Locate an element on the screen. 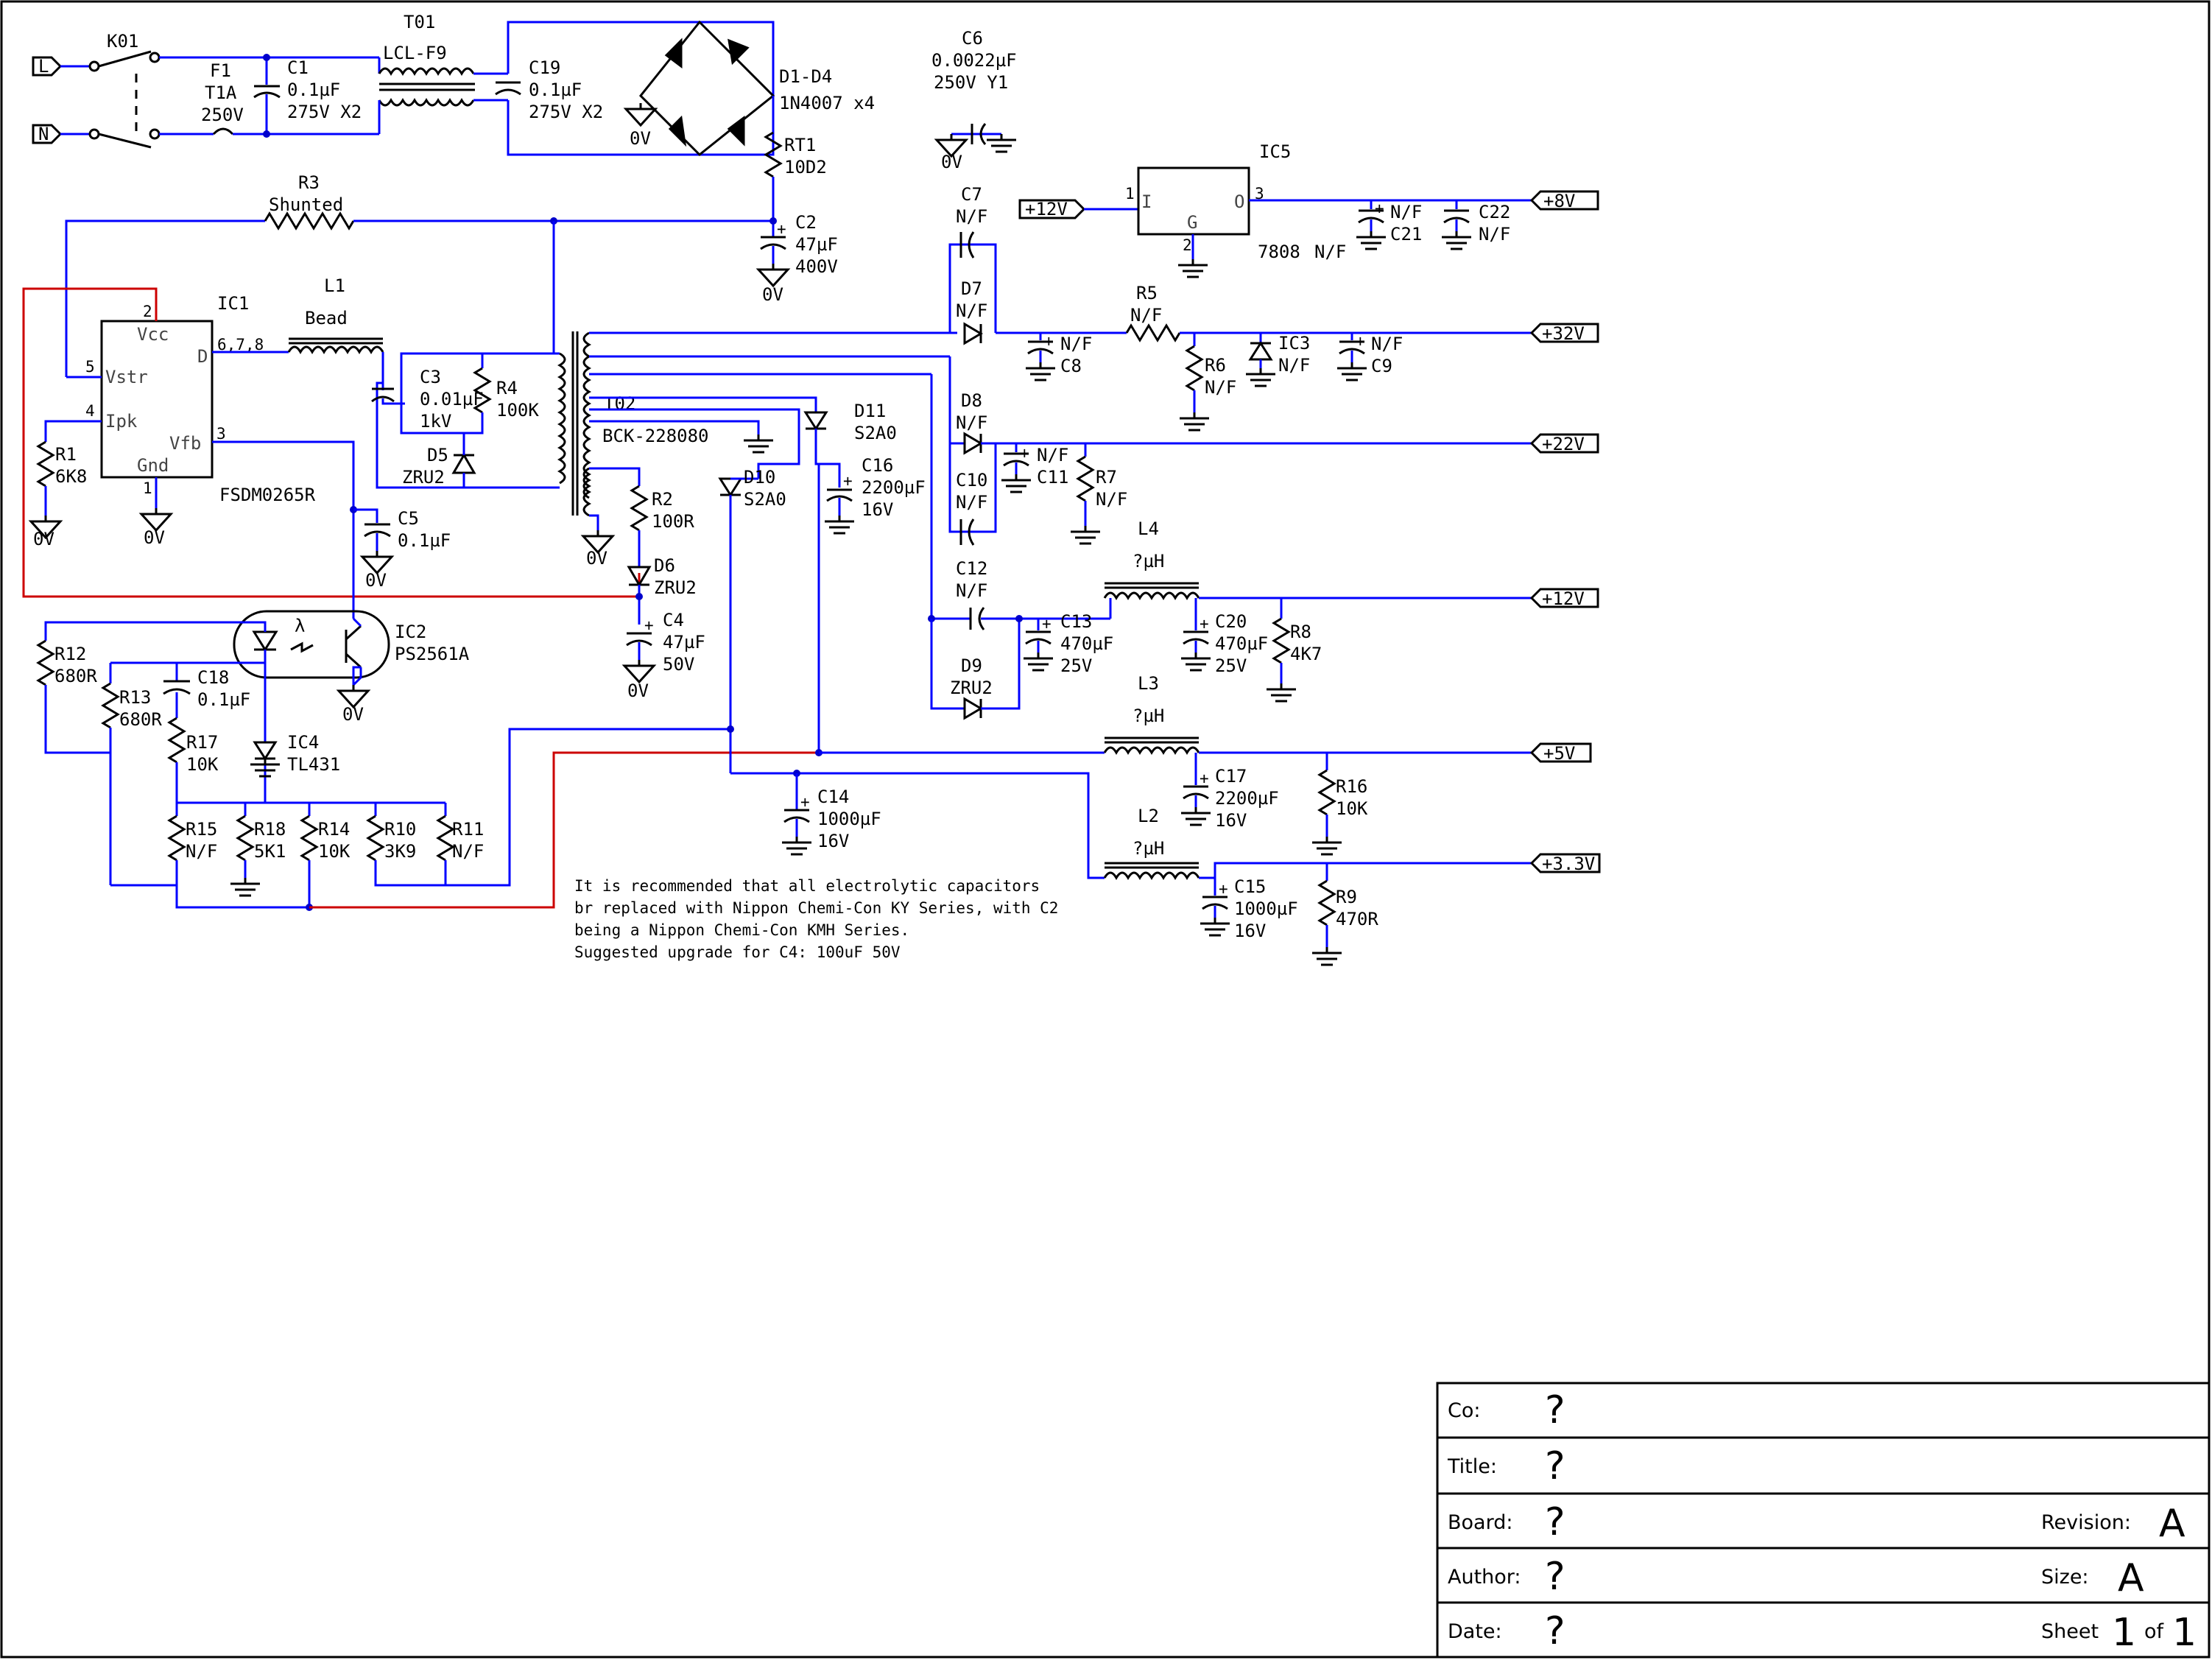  ic1-pin678: 6,7,8 is located at coordinates (240, 345).